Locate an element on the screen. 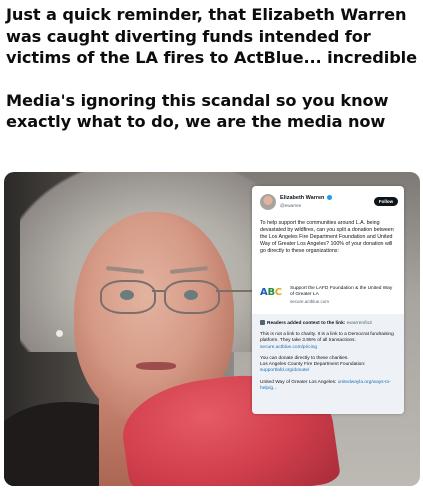 The width and height of the screenshot is (423, 500). link-card-url: secure.actblue.com is located at coordinates (310, 301).